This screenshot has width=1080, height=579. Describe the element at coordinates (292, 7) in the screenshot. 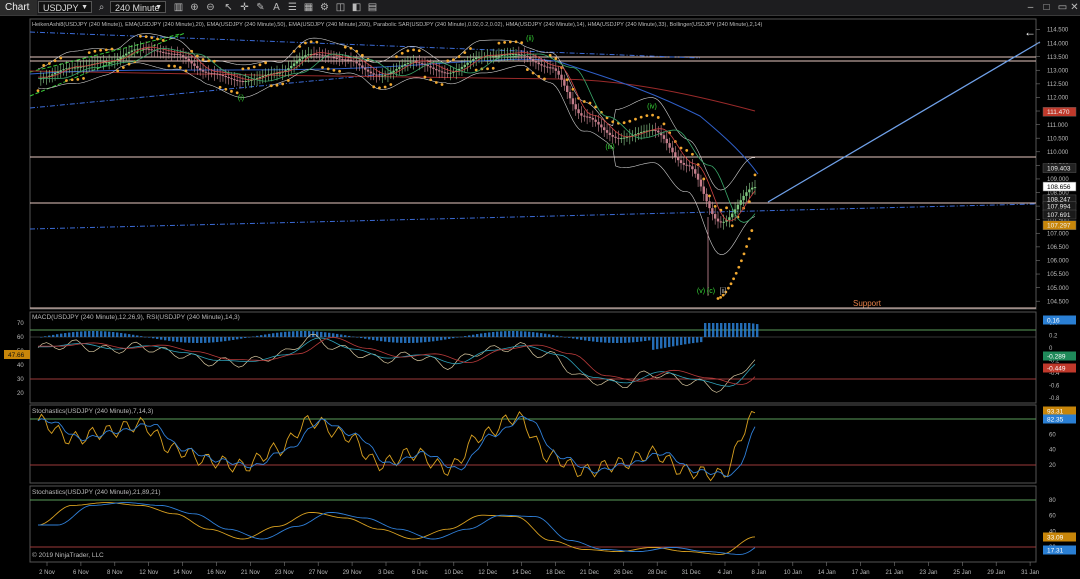

I see `properties-icon: ☰` at that location.